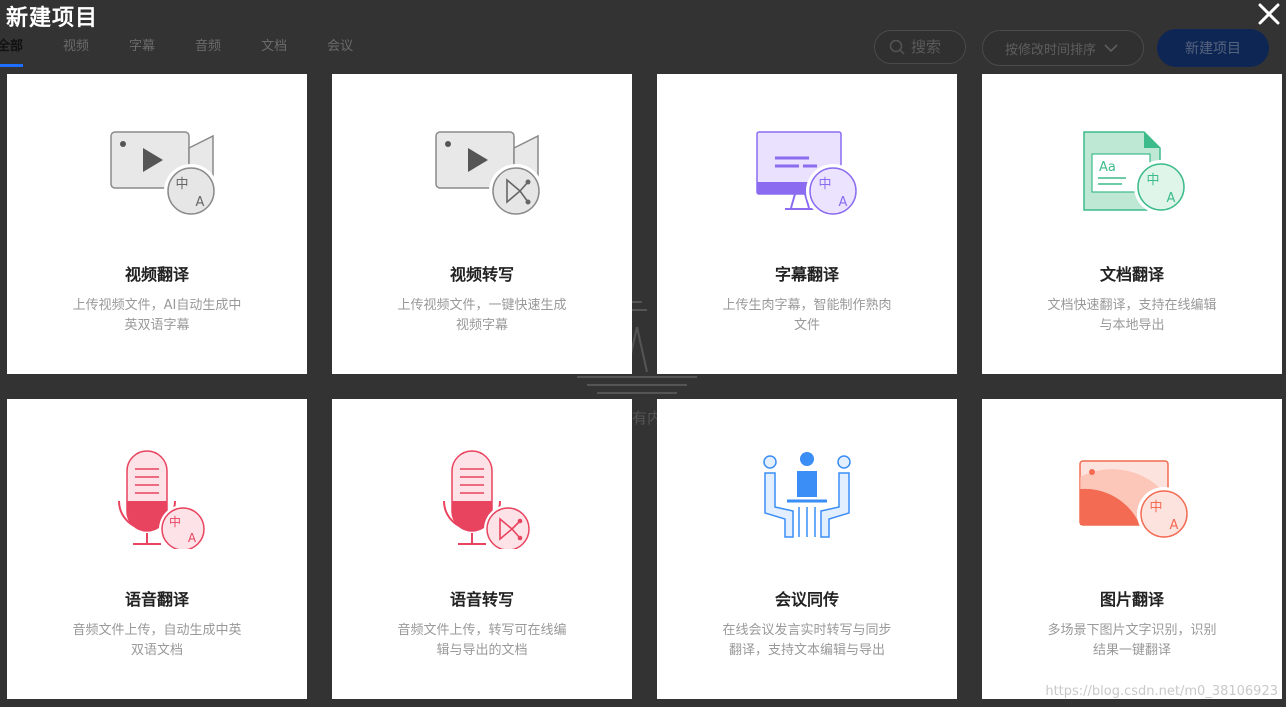  Describe the element at coordinates (1213, 48) in the screenshot. I see `new-project-button: 新建项目` at that location.